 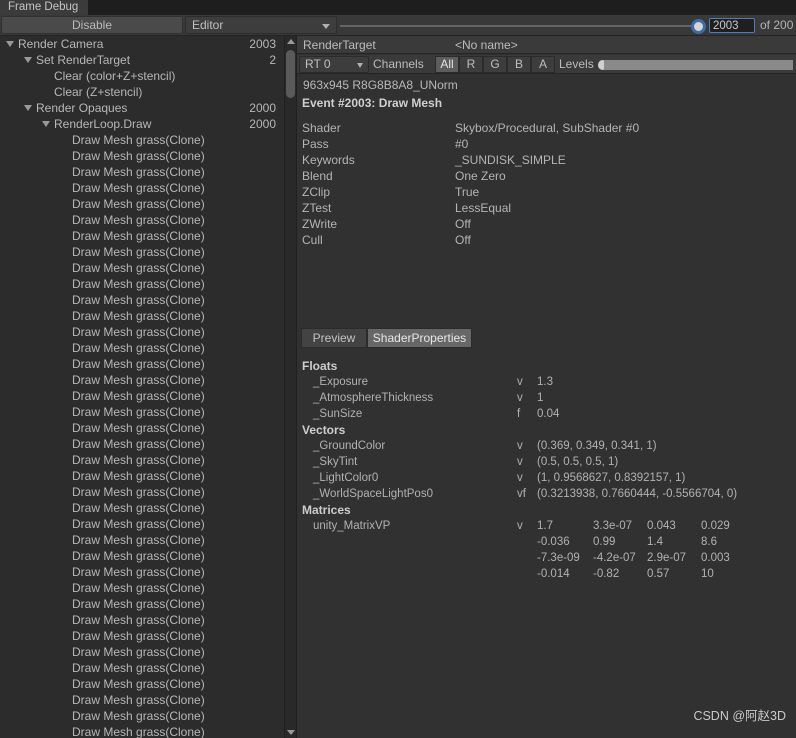 I want to click on shader-property-type: v, so click(x=520, y=398).